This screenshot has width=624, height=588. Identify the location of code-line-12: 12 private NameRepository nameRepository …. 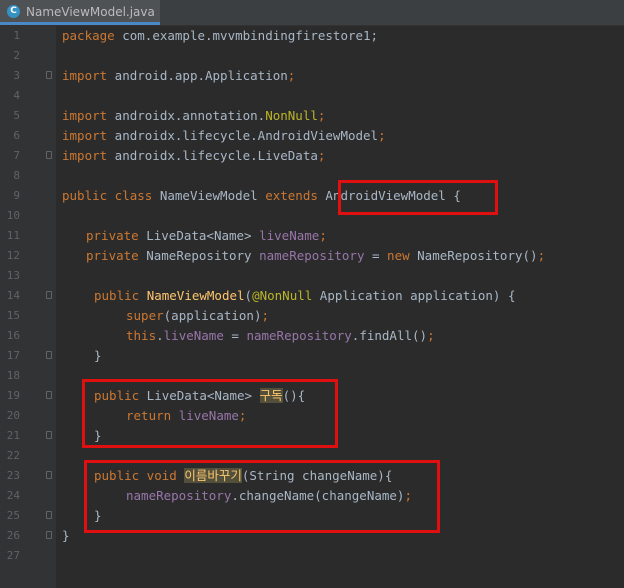
(312, 256).